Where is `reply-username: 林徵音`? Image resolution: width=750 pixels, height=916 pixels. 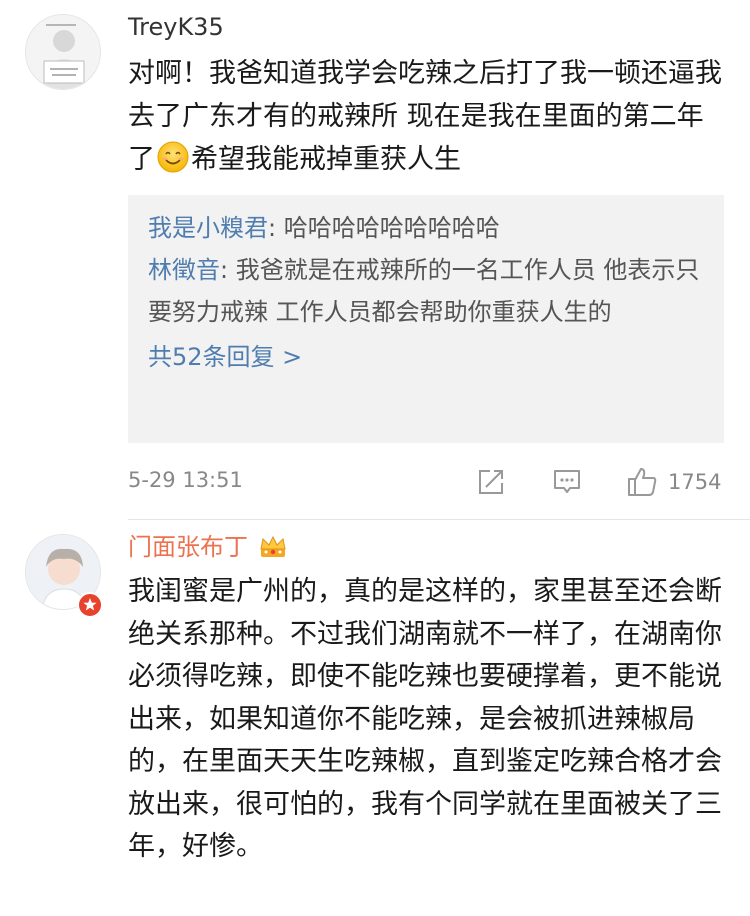
reply-username: 林徵音 is located at coordinates (184, 270).